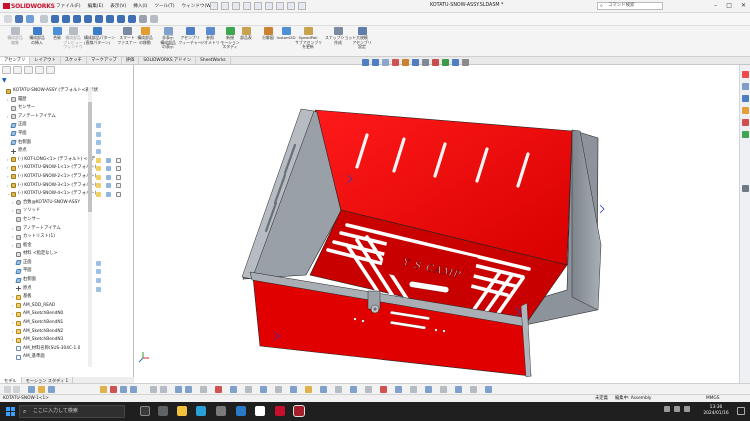 The height and width of the screenshot is (421, 750). What do you see at coordinates (745, 110) in the screenshot?
I see `view-palette-icon` at bounding box center [745, 110].